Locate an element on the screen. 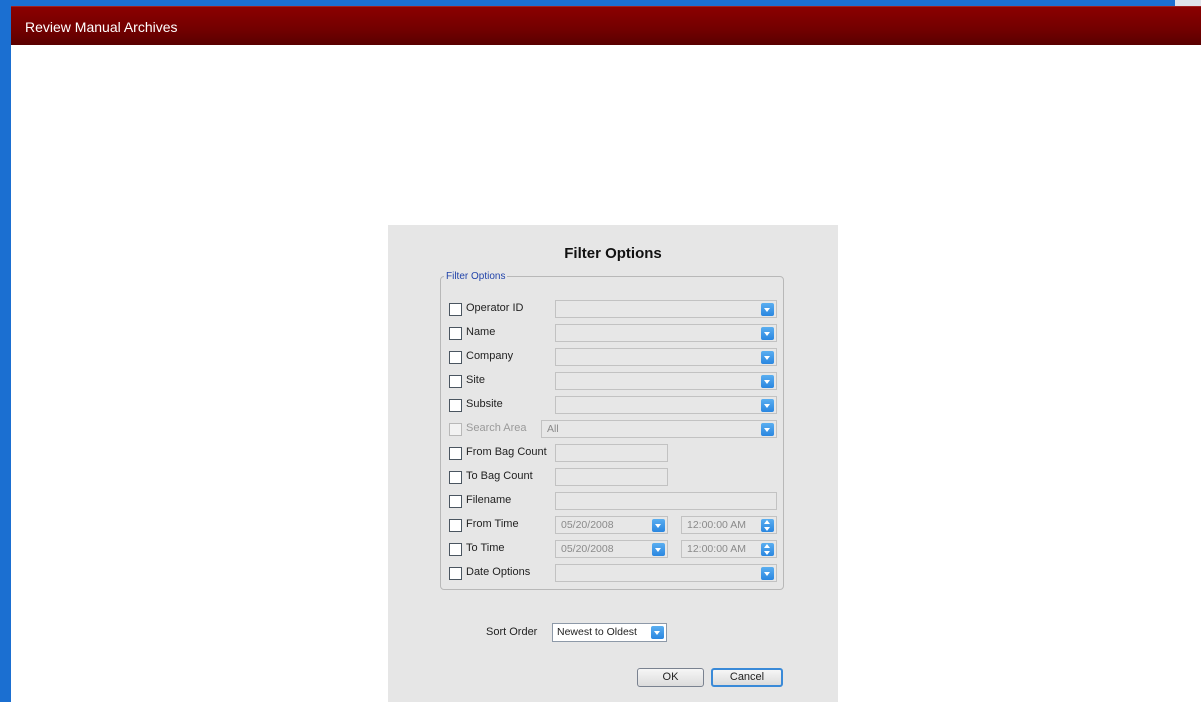 This screenshot has width=1201, height=702. date-options-label: Date Options is located at coordinates (498, 572).